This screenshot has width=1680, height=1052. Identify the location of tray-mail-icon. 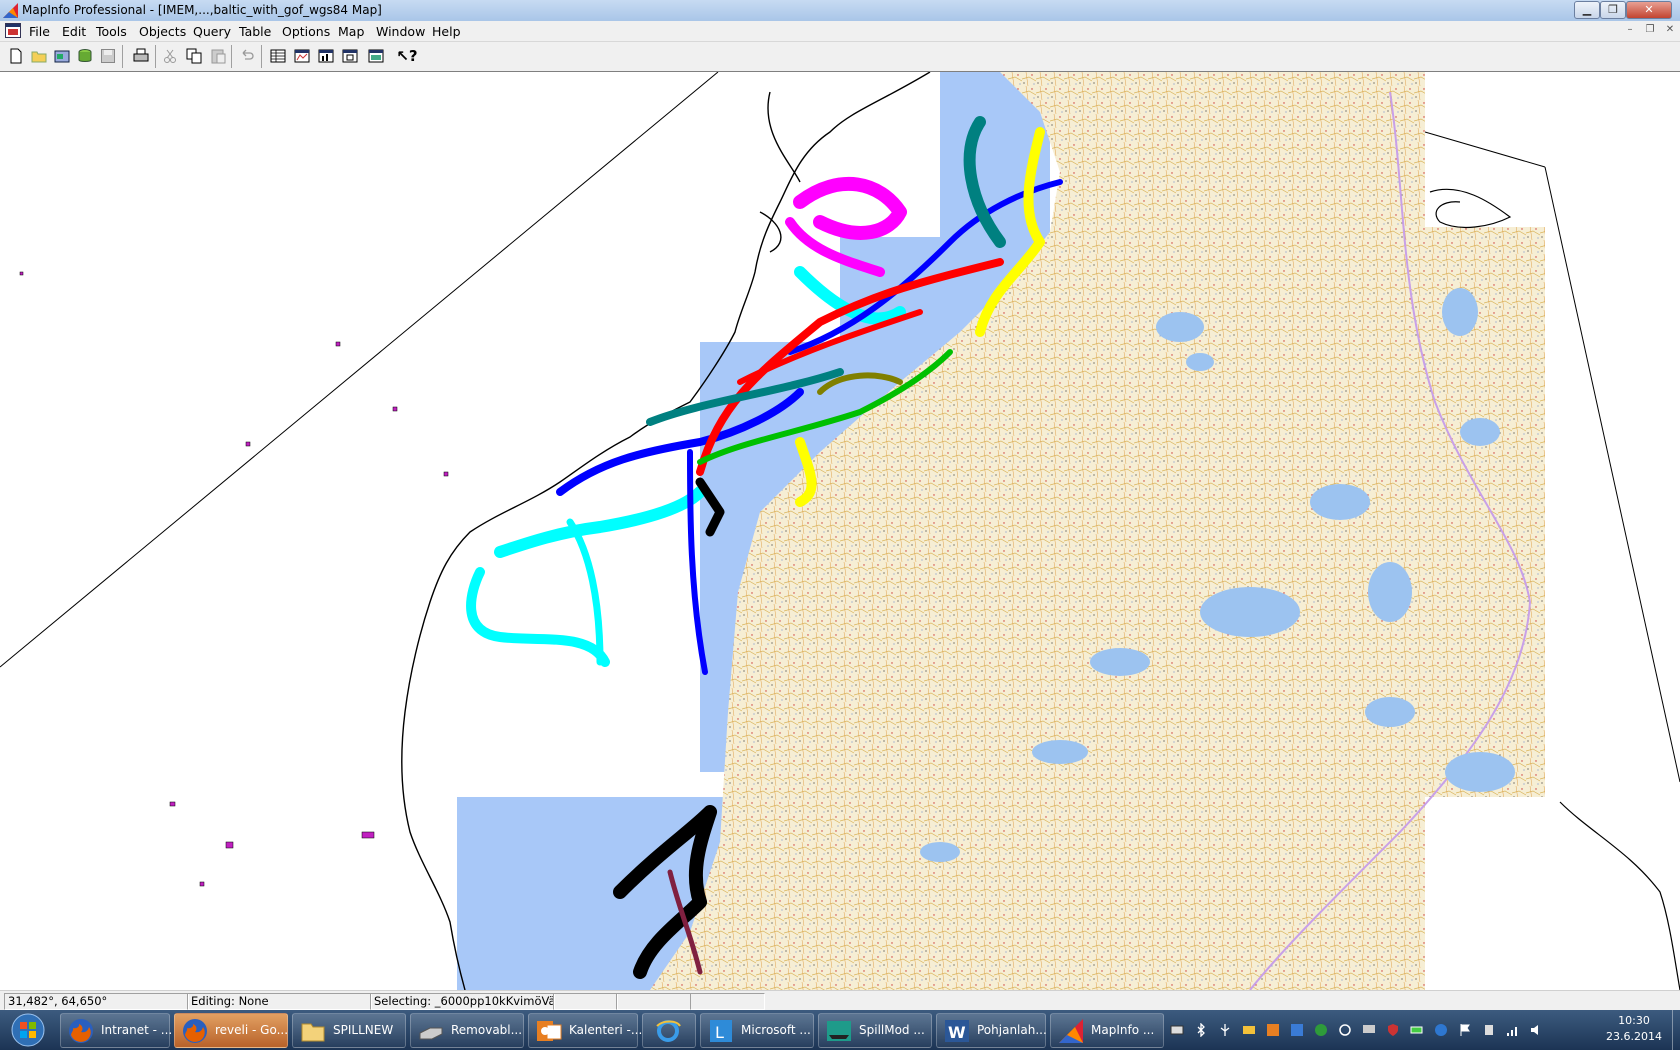
(1249, 1030).